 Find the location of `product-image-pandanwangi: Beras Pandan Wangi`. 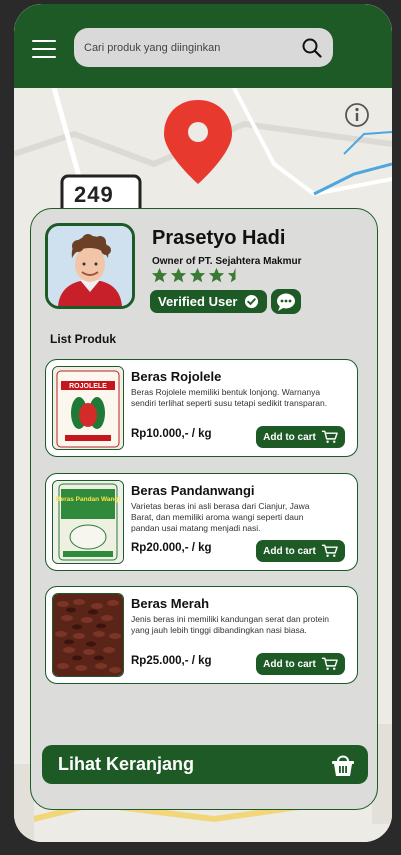

product-image-pandanwangi: Beras Pandan Wangi is located at coordinates (88, 522).